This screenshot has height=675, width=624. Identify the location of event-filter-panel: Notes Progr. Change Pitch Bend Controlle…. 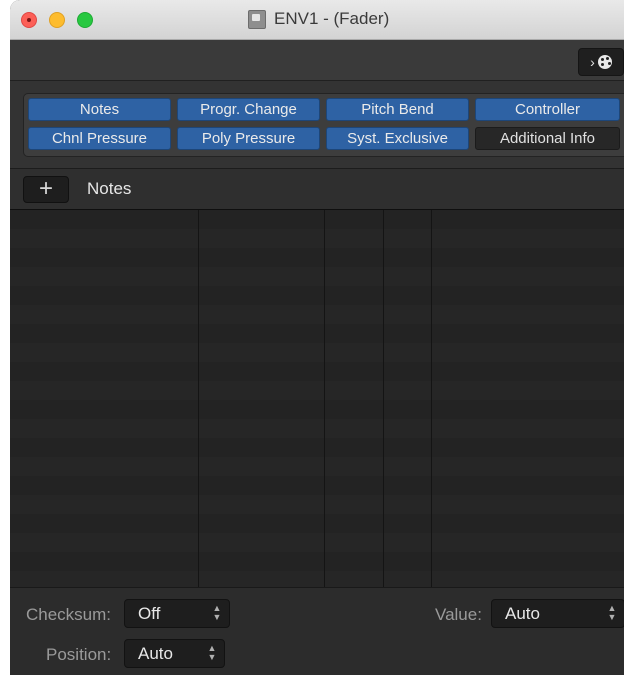
(317, 125).